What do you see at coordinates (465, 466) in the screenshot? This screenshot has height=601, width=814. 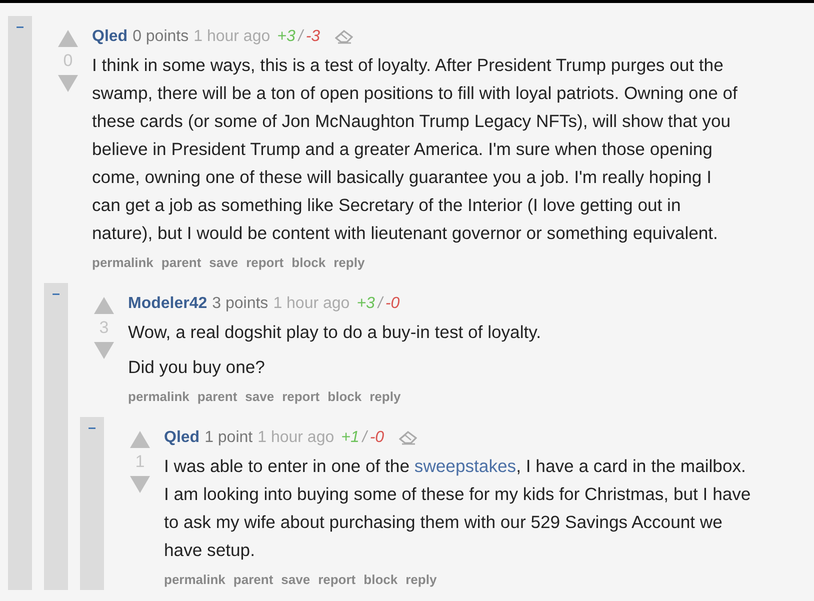 I see `sweepstakes-link: sweepstakes` at bounding box center [465, 466].